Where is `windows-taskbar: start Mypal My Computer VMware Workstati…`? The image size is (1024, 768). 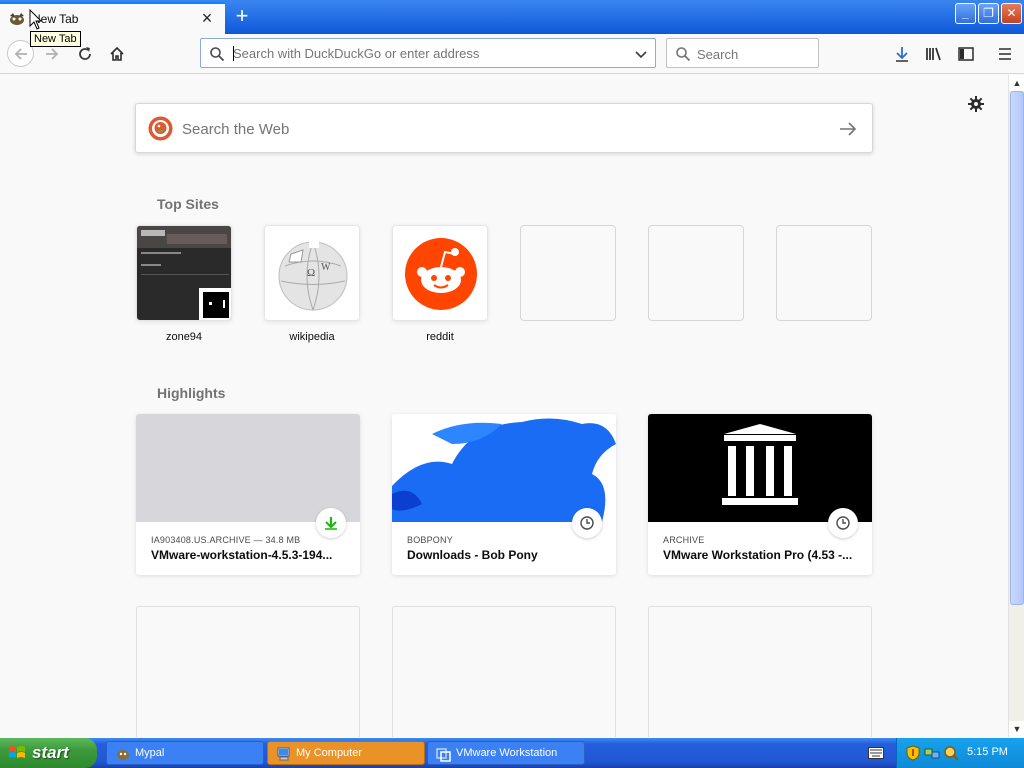 windows-taskbar: start Mypal My Computer VMware Workstati… is located at coordinates (512, 753).